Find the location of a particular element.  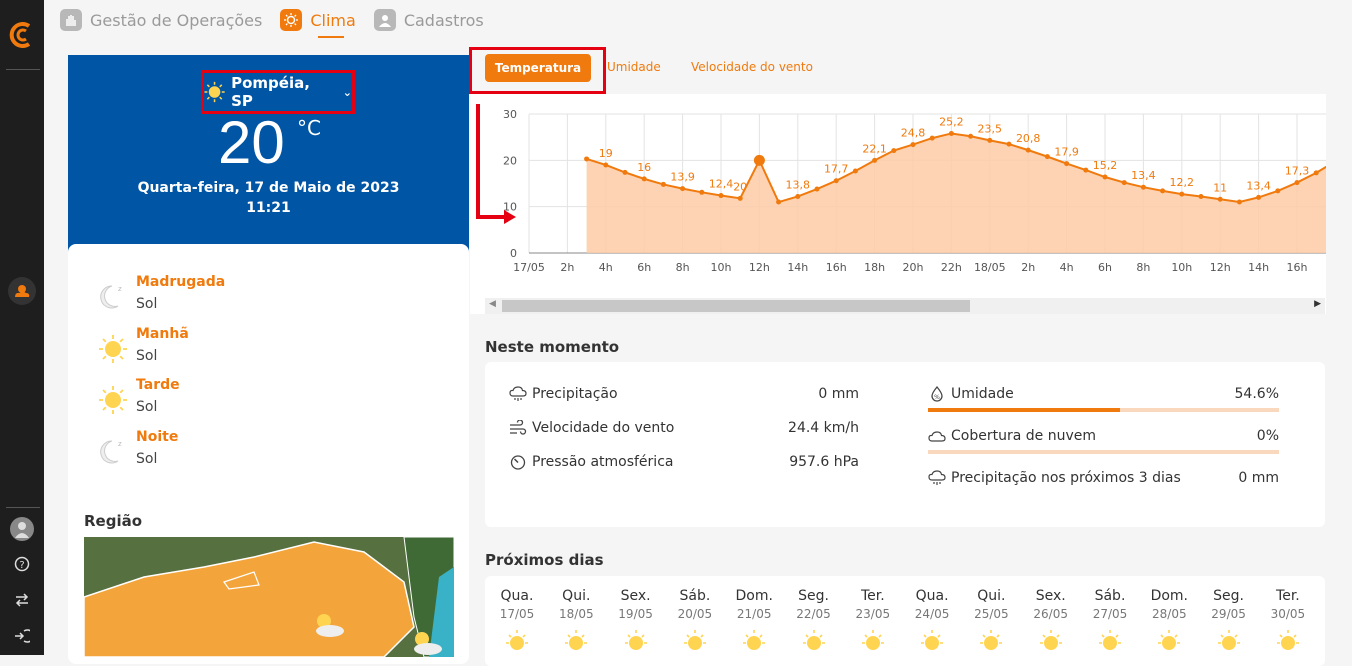

x-tick-label: 20h is located at coordinates (913, 267).